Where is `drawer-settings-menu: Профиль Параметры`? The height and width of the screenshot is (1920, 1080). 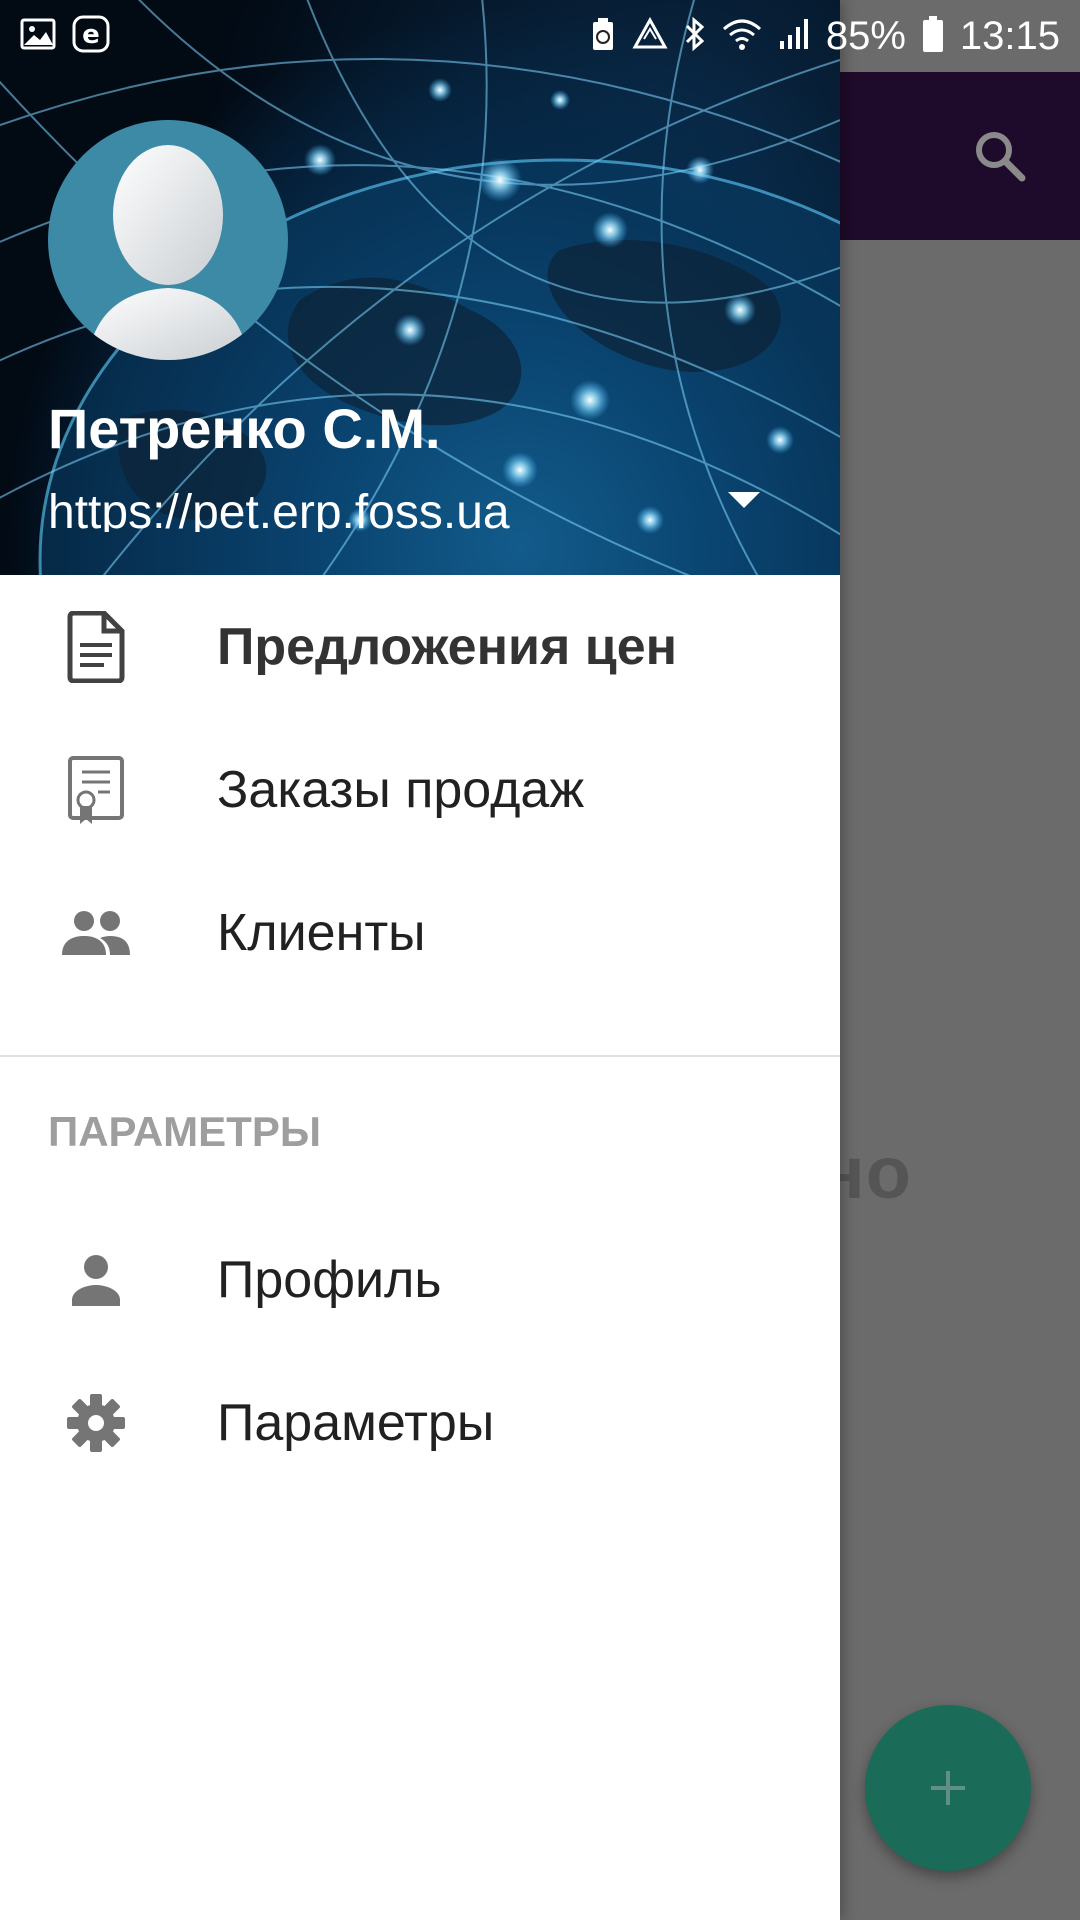 drawer-settings-menu: Профиль Параметры is located at coordinates (420, 1351).